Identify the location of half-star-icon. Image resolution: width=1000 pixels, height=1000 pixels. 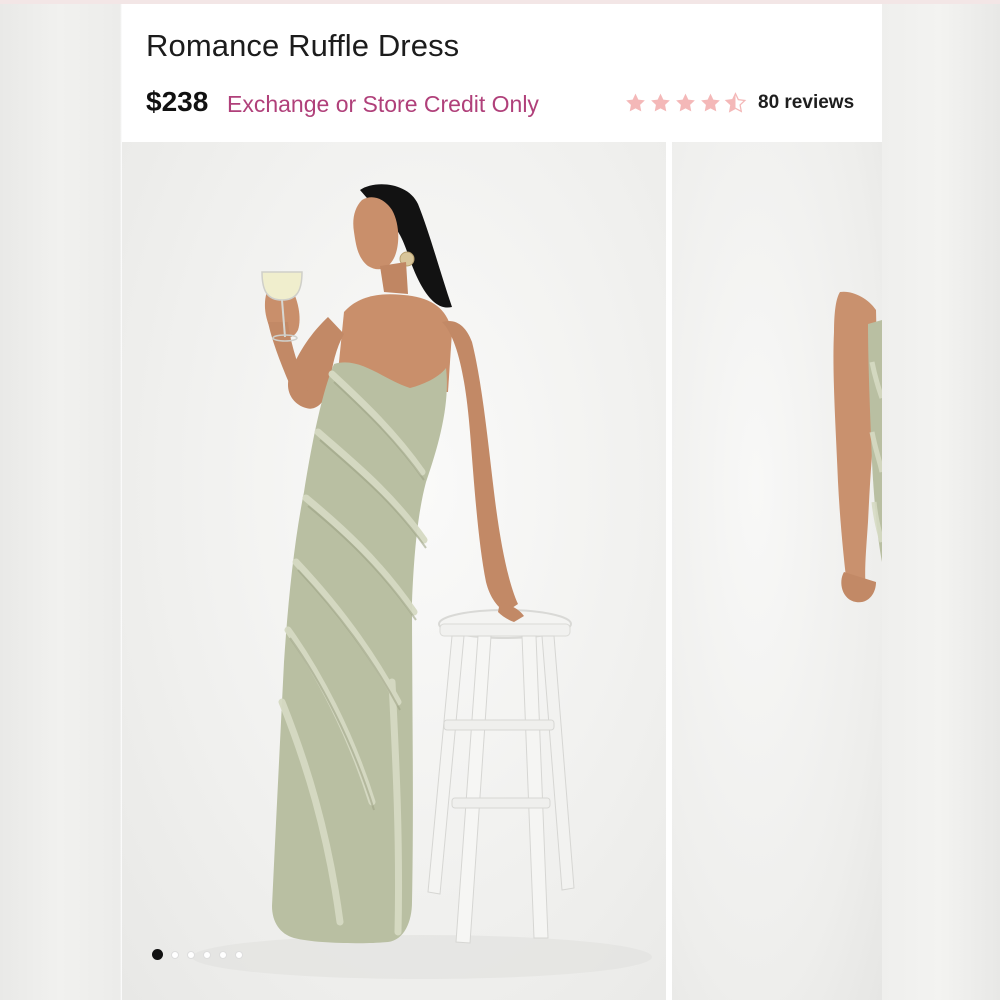
(735, 102).